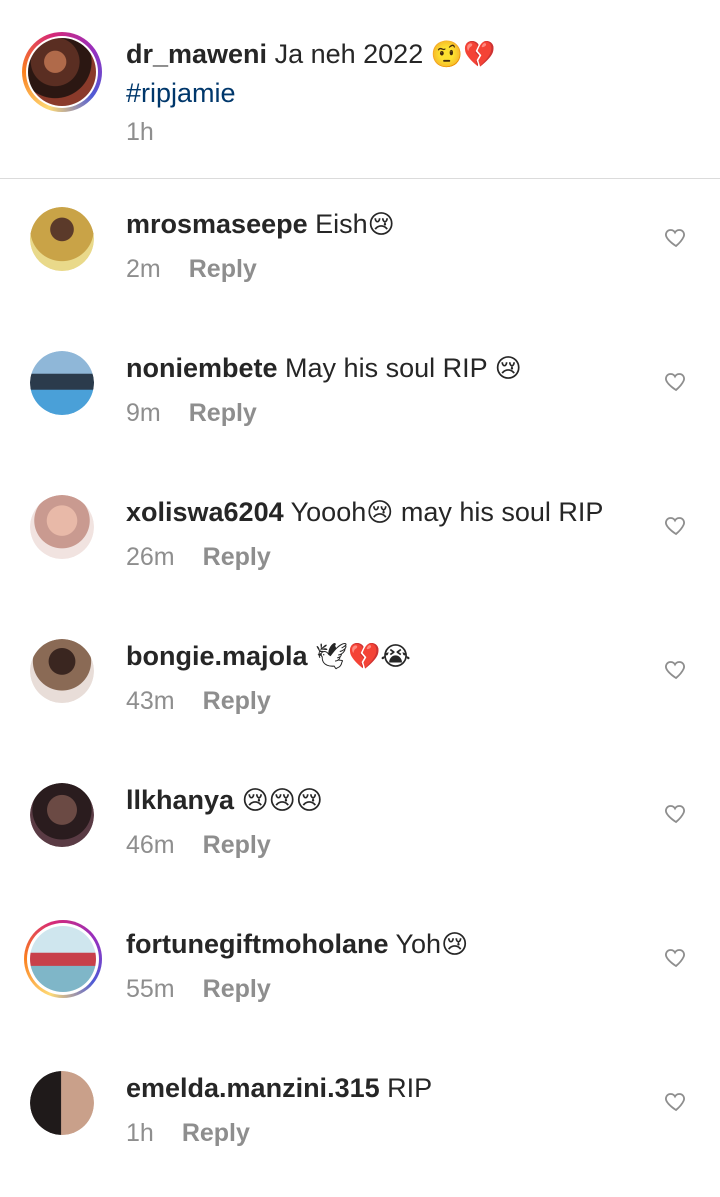 The height and width of the screenshot is (1197, 720). I want to click on comment-meta: 43m Reply, so click(198, 701).